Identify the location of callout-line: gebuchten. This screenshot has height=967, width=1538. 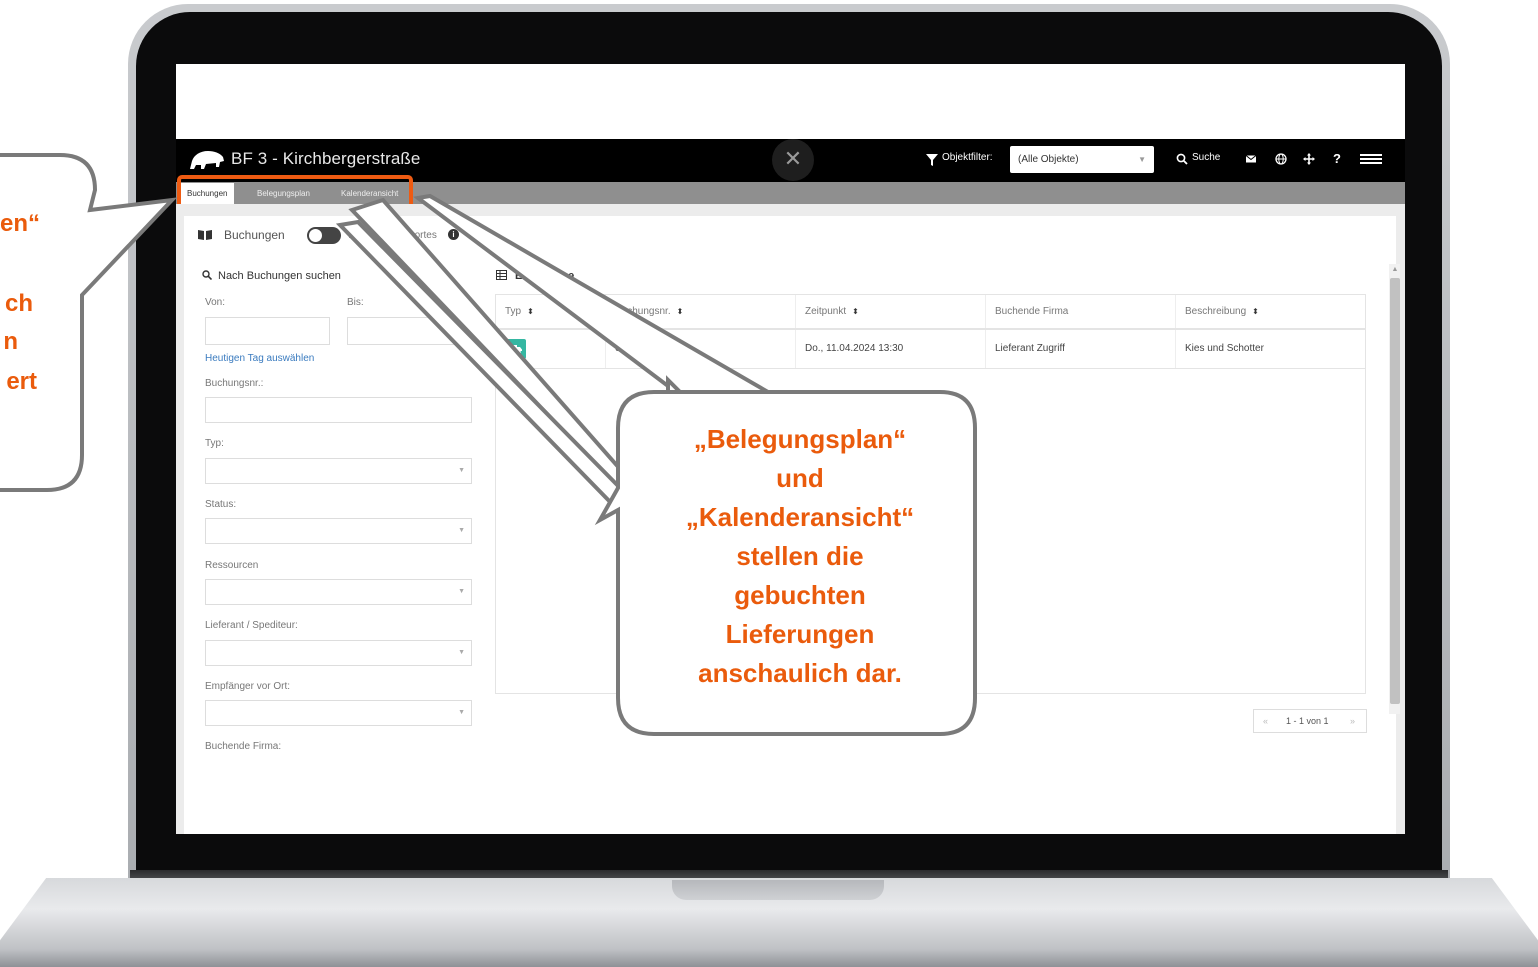
(800, 595).